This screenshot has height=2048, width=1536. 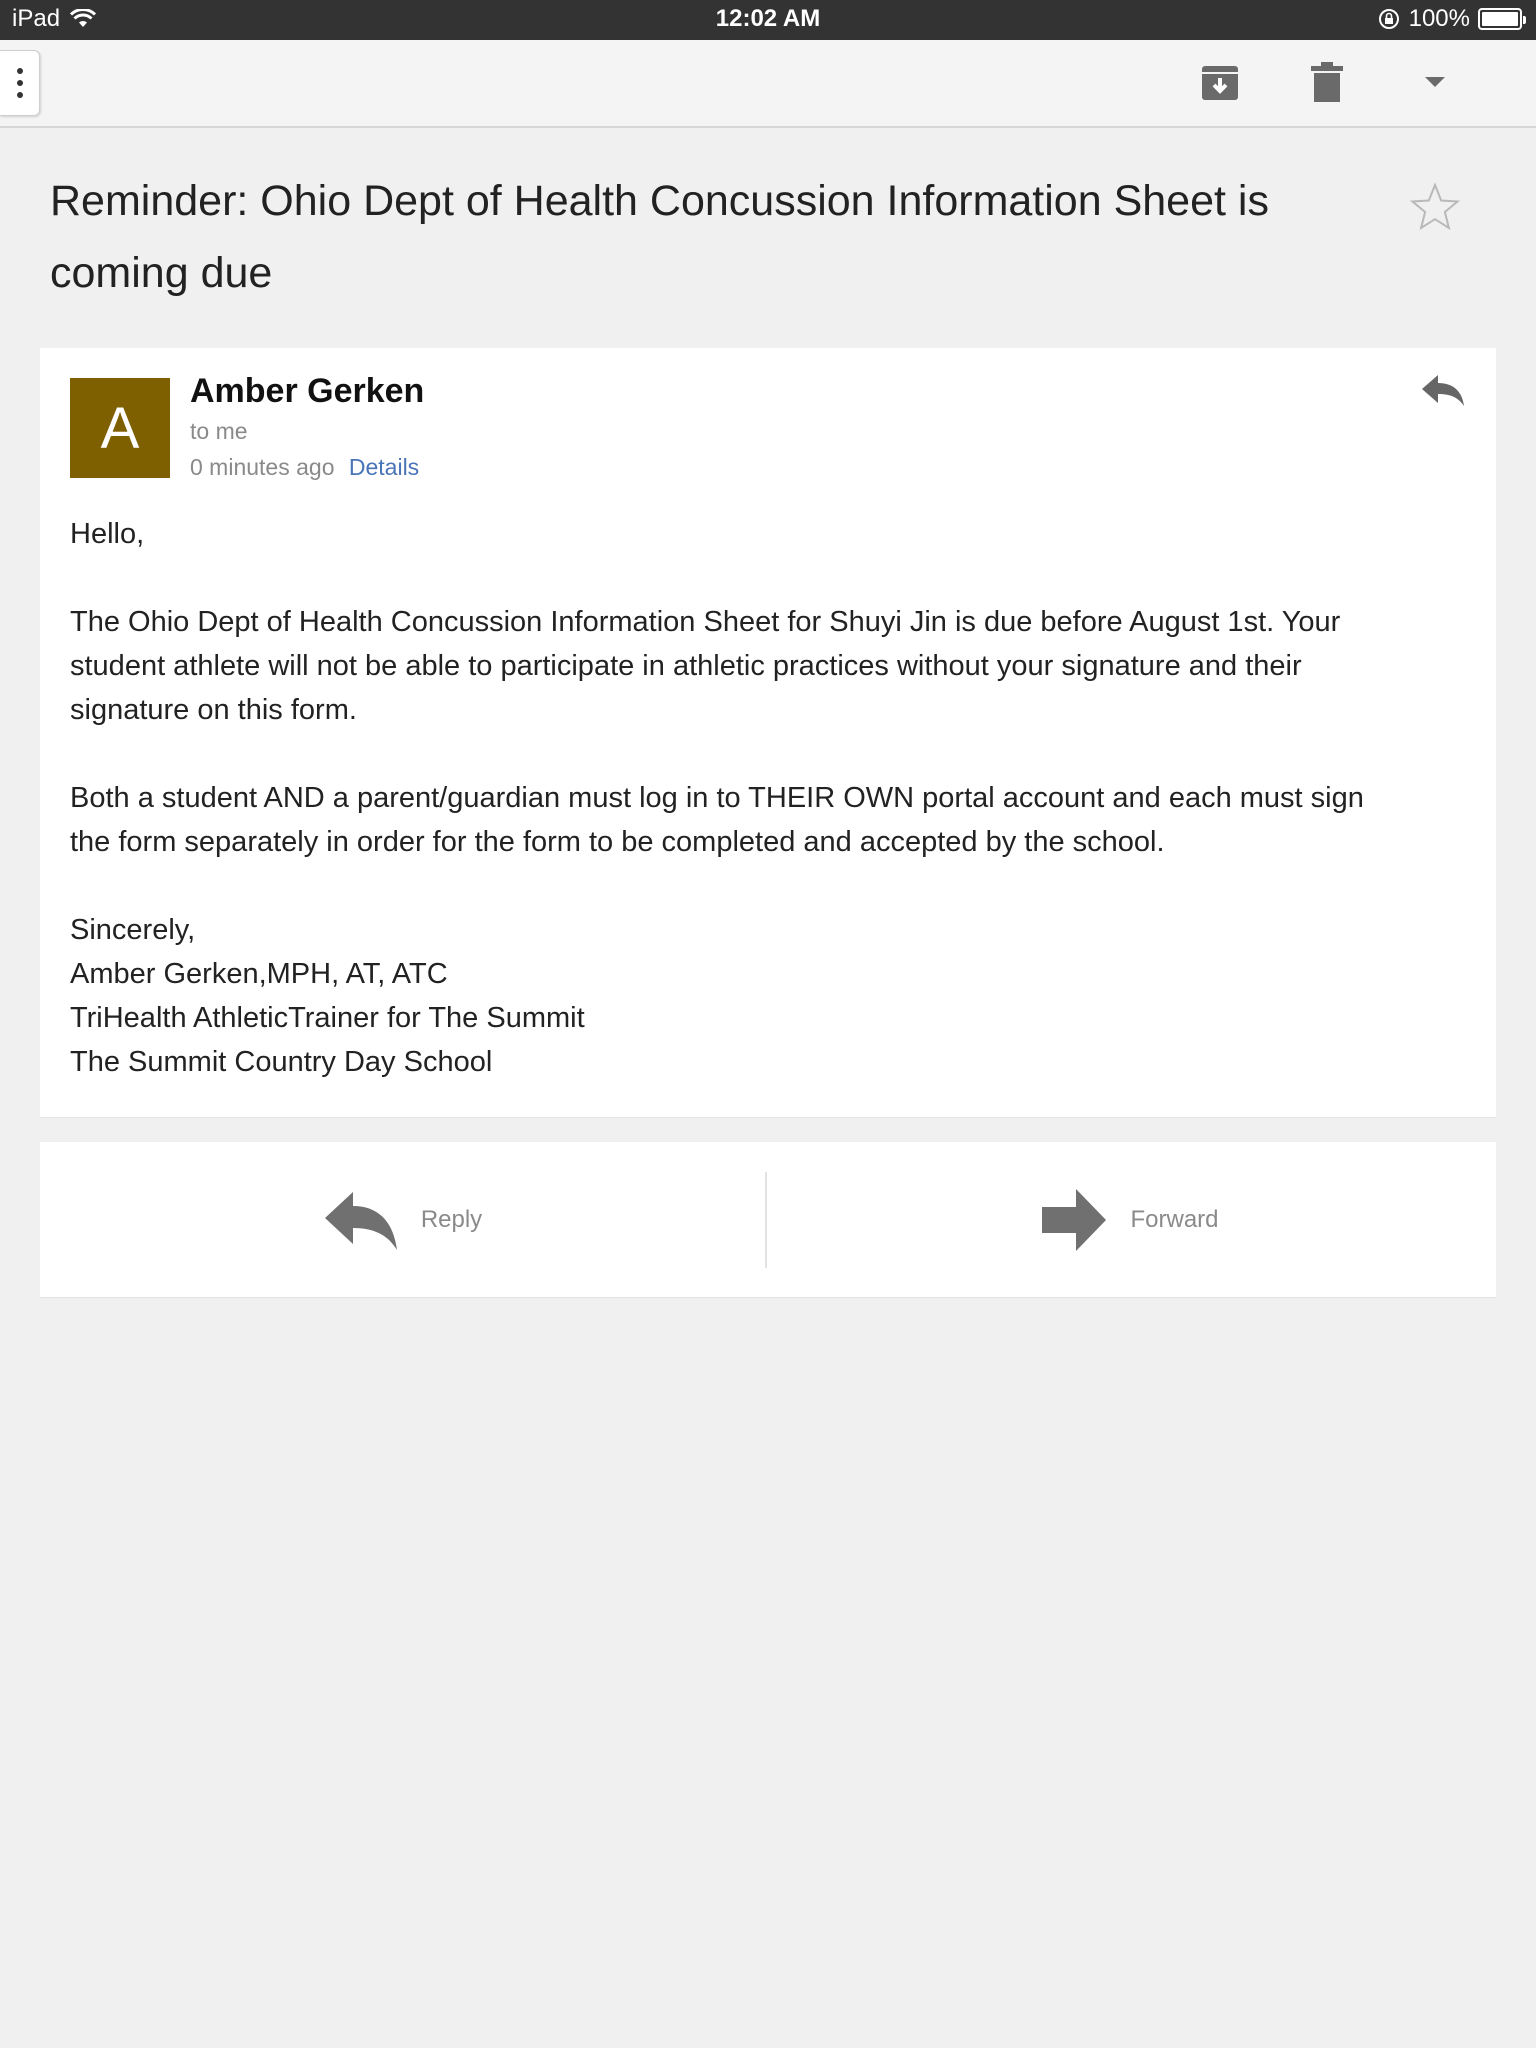 What do you see at coordinates (1439, 18) in the screenshot?
I see `battery-percent: 100%` at bounding box center [1439, 18].